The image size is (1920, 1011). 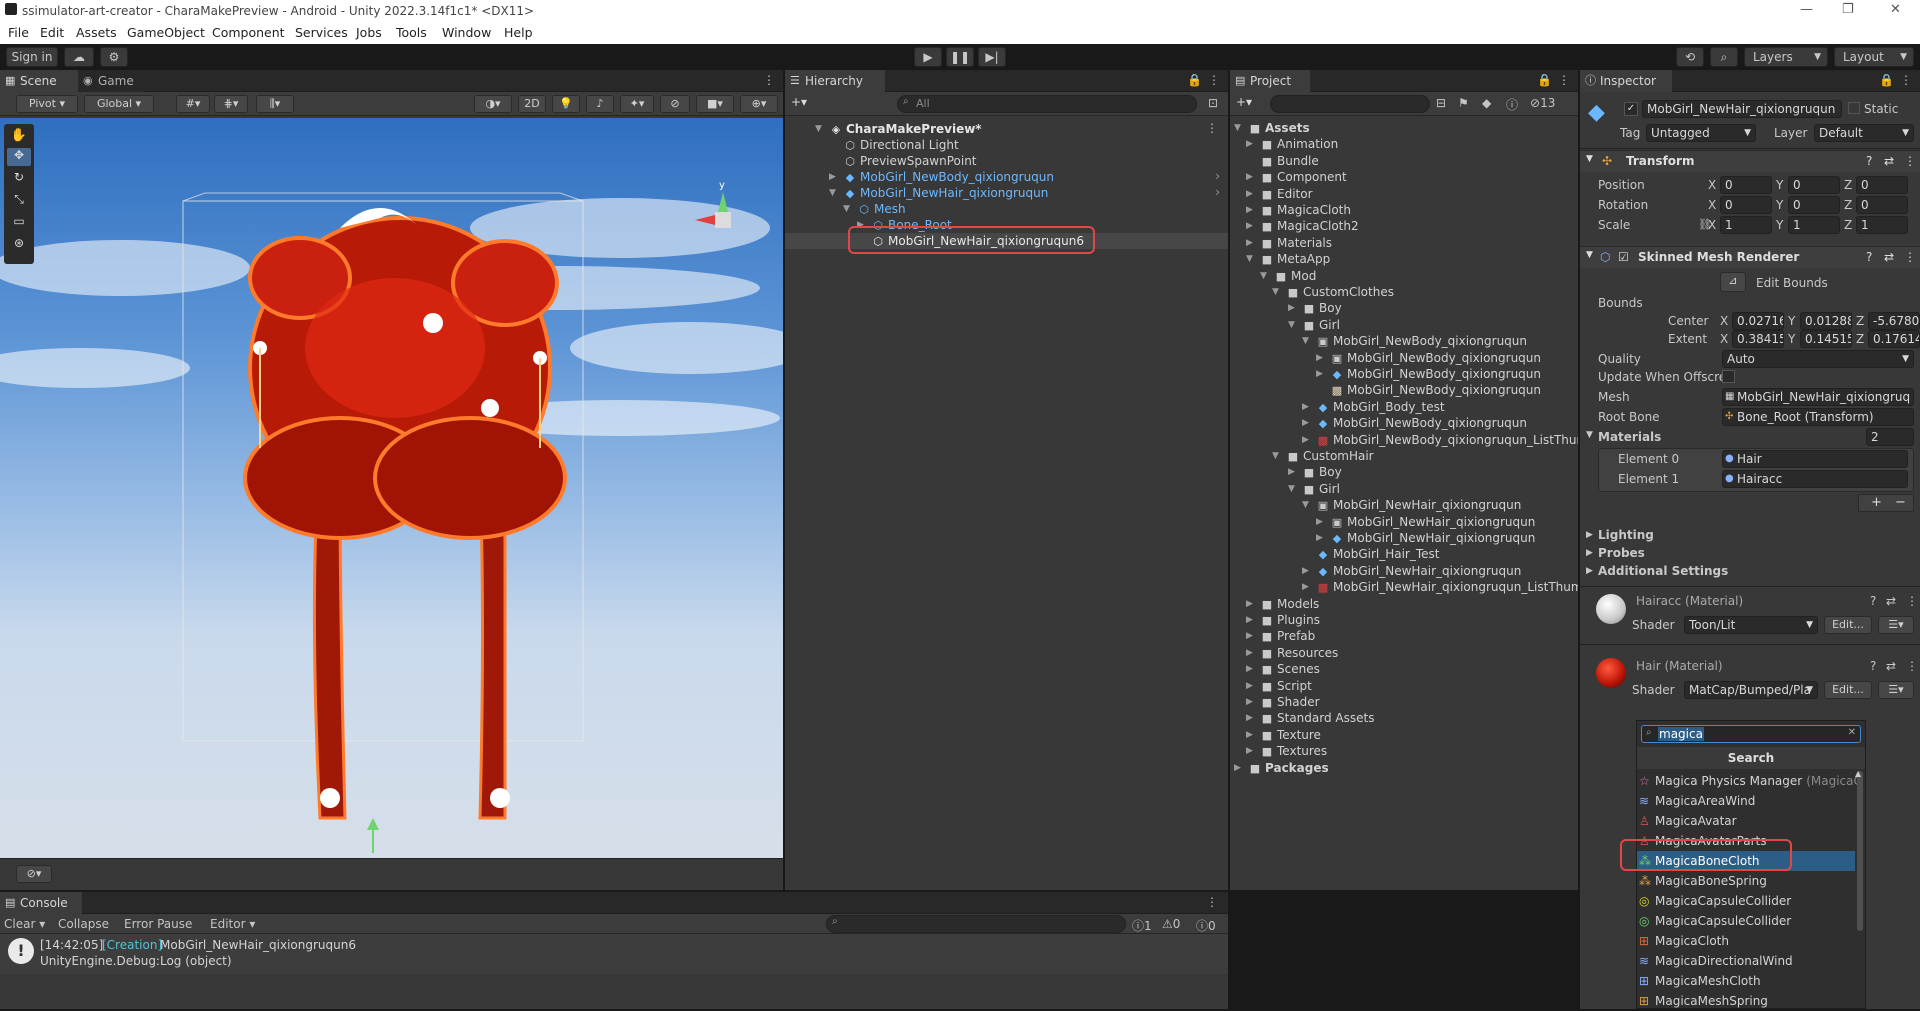 I want to click on axis-x-field: 1, so click(x=1746, y=225).